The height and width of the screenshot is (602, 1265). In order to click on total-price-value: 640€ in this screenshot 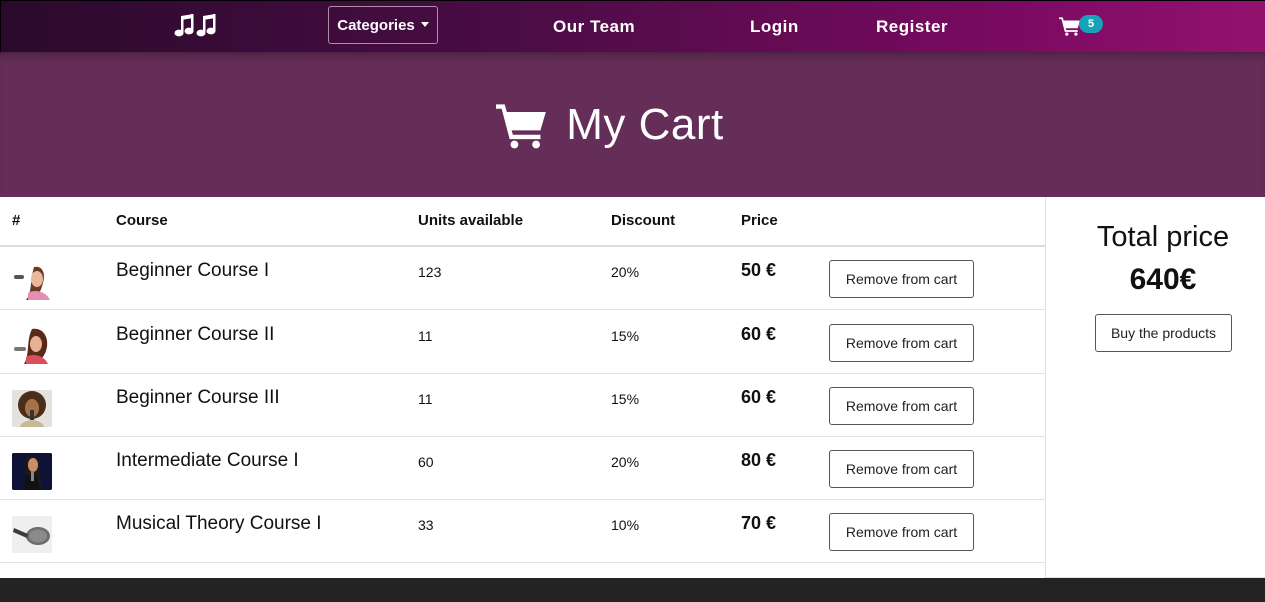, I will do `click(1163, 279)`.